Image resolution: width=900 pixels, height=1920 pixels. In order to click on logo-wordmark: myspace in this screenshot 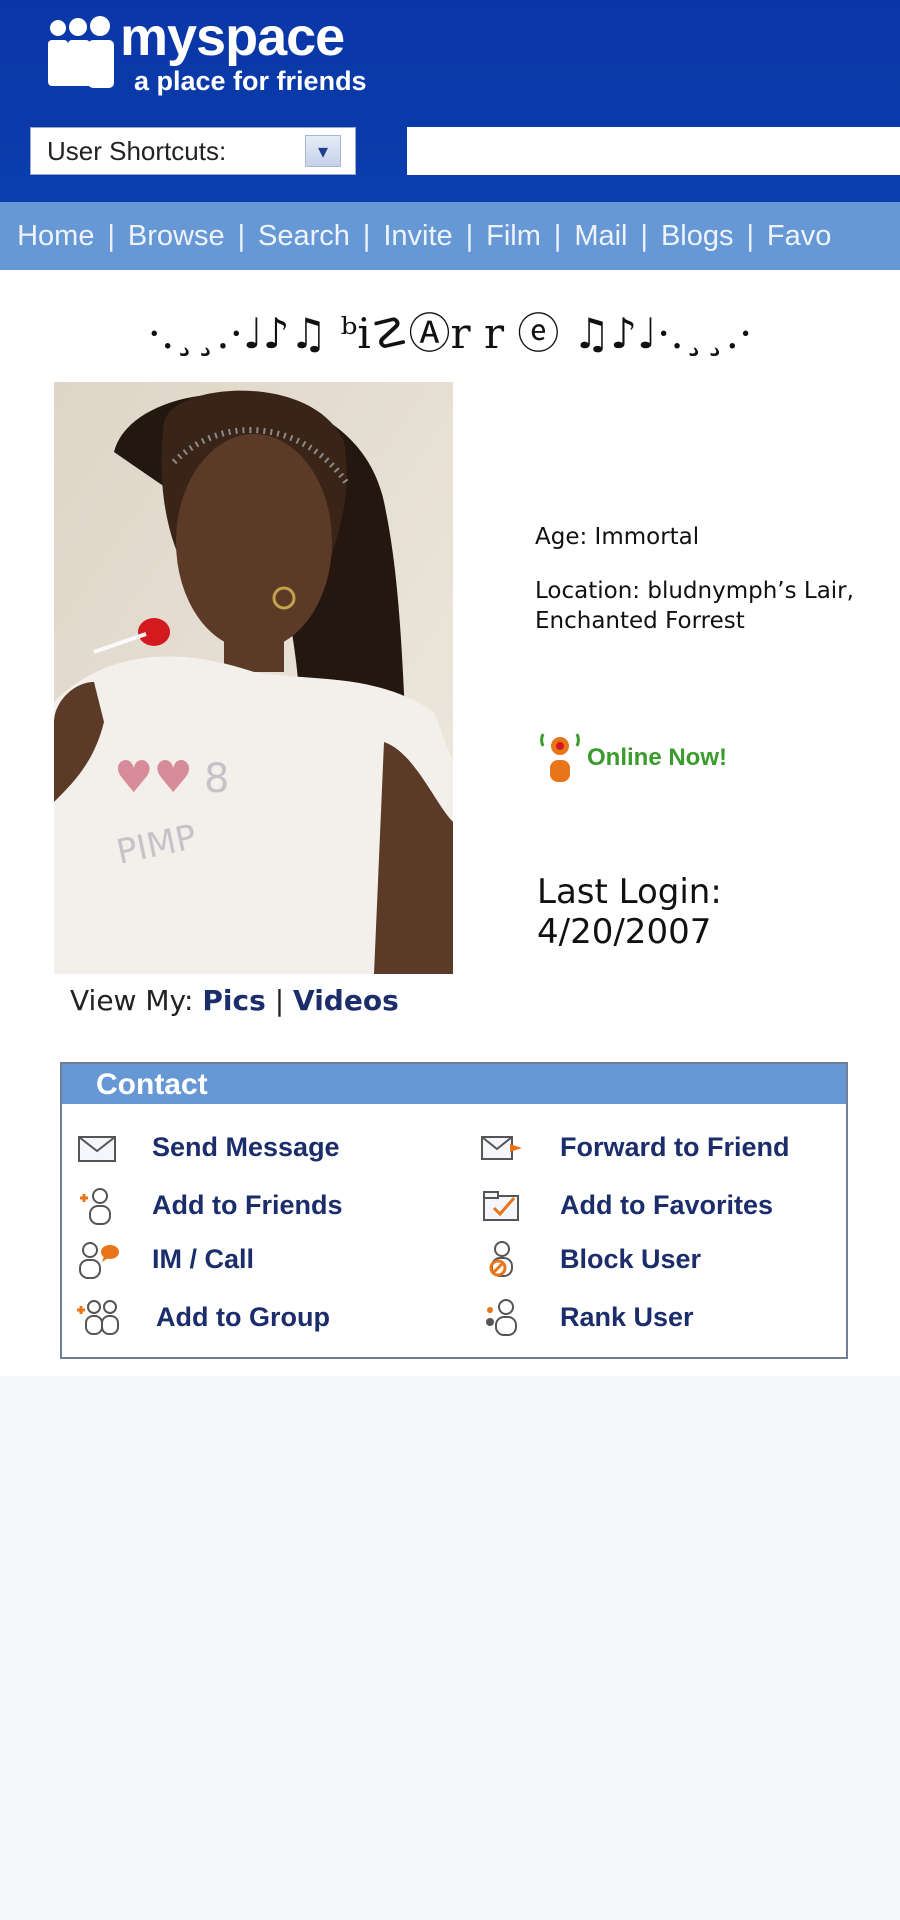, I will do `click(232, 37)`.